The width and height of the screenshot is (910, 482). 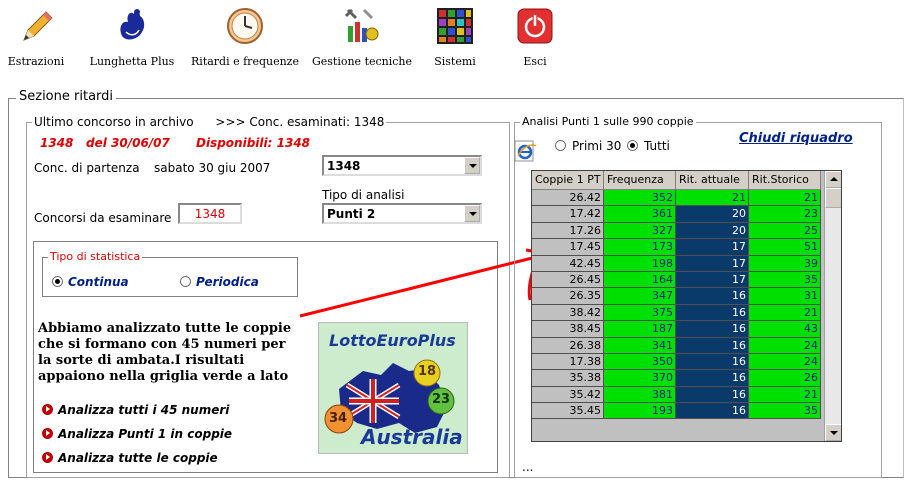 What do you see at coordinates (300, 122) in the screenshot?
I see `examined-count: >>> Conc. esaminati: 1348` at bounding box center [300, 122].